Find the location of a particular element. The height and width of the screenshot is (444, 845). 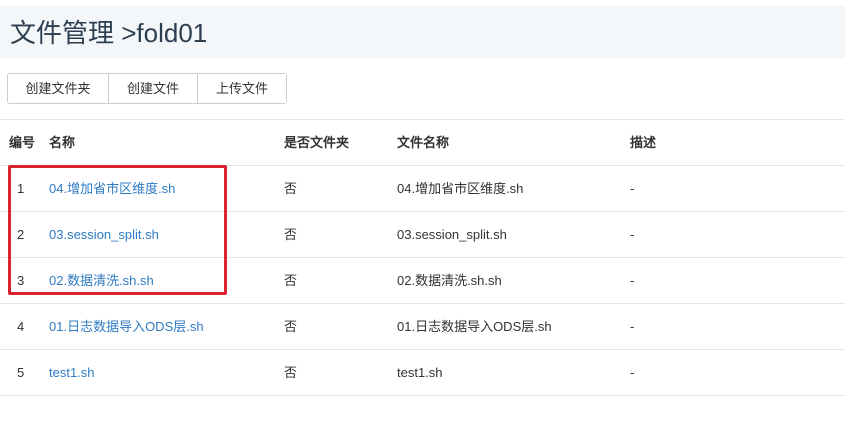

file-name-link: 01.日志数据导入ODS层.sh is located at coordinates (126, 326).